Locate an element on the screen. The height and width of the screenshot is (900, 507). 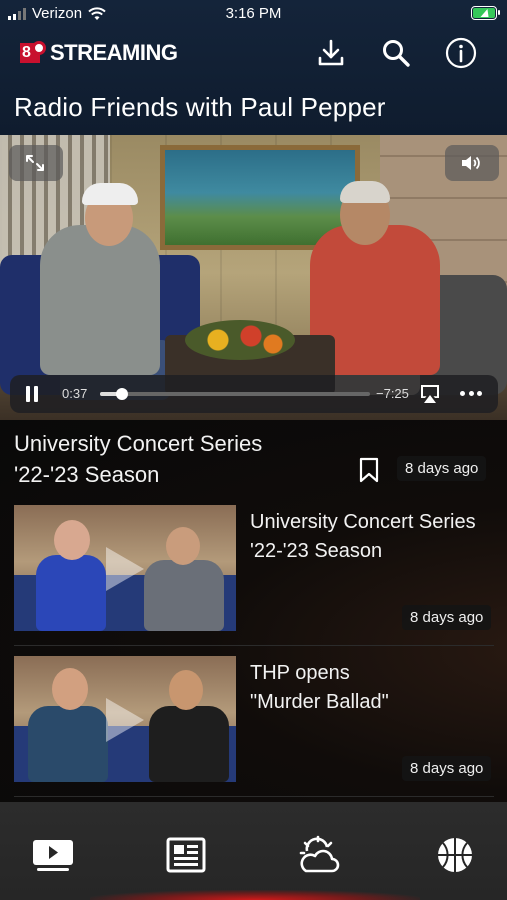
more-icon is located at coordinates (462, 393).